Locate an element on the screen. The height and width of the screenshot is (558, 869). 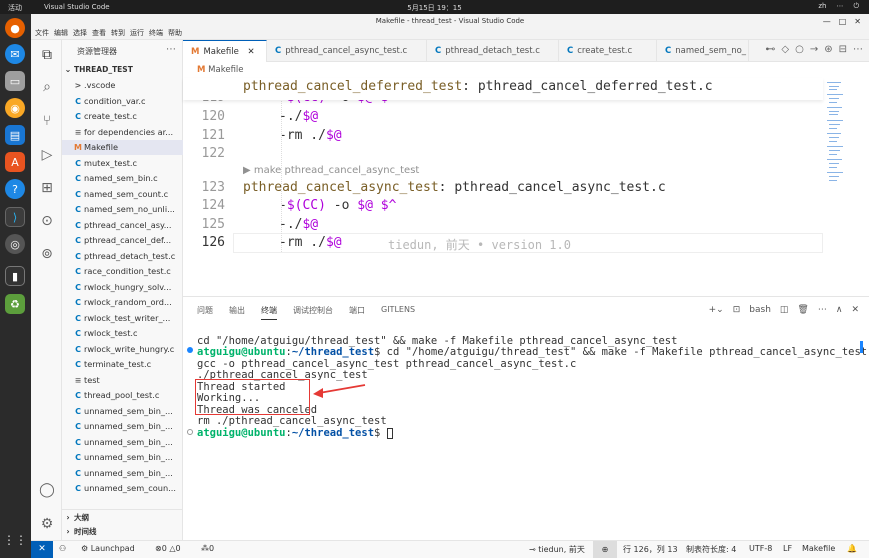
manage-gear-icon: ⚙ is located at coordinates (47, 524).